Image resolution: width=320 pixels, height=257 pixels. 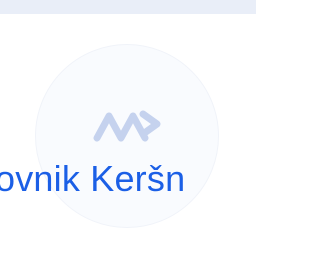 I want to click on profile-name: ovnik Keršn, so click(x=93, y=178).